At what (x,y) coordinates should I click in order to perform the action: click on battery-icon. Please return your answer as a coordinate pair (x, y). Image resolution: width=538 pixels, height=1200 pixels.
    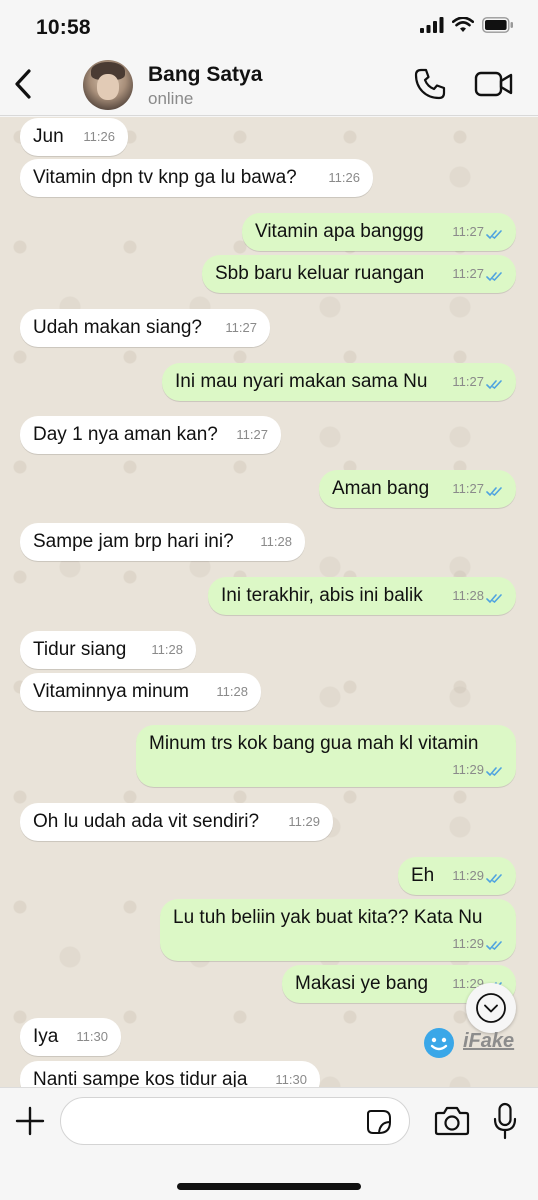
    Looking at the image, I should click on (497, 25).